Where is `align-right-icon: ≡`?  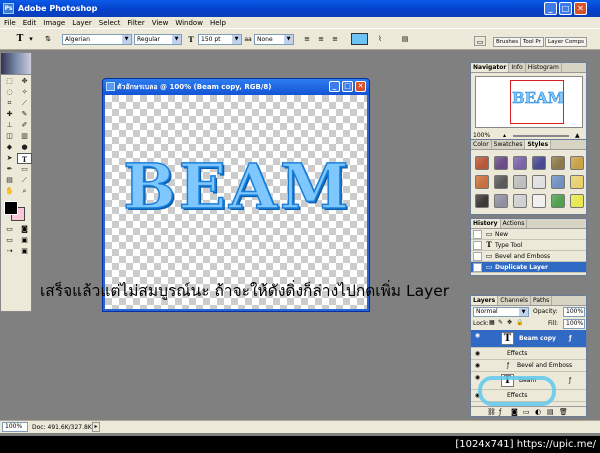 align-right-icon: ≡ is located at coordinates (335, 39).